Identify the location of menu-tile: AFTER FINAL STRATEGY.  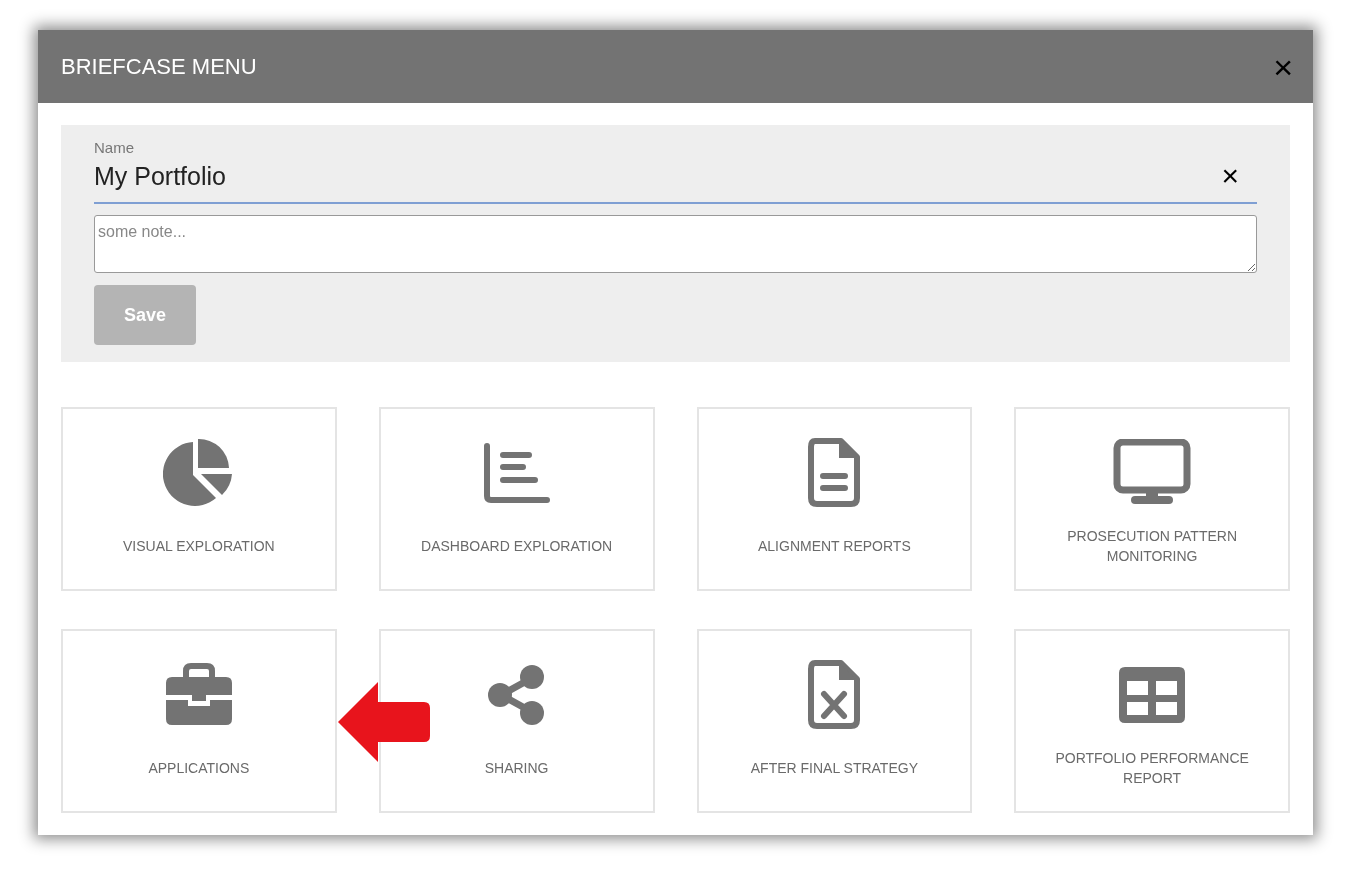
(834, 721).